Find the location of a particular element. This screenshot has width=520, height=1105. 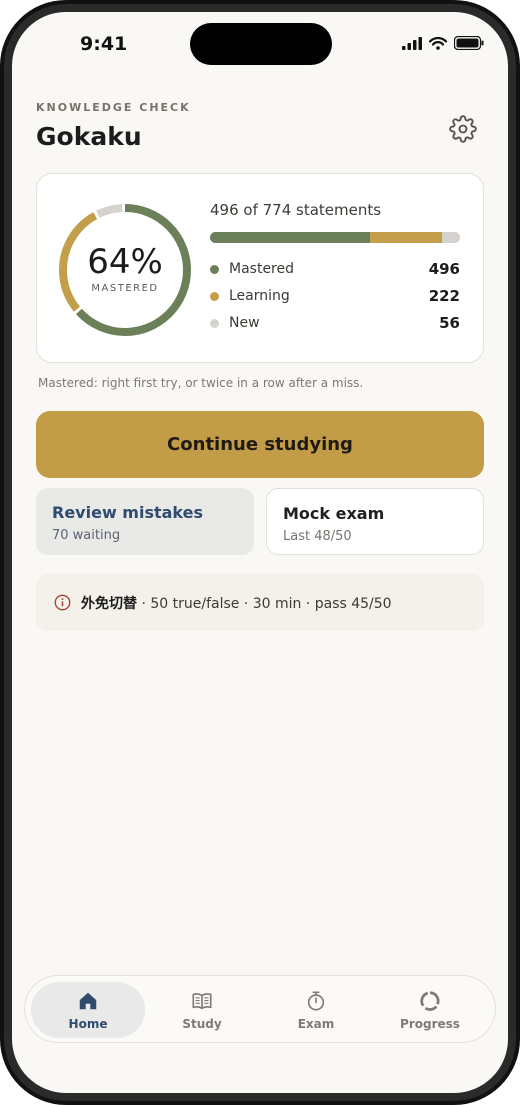

info-icon is located at coordinates (62, 602).